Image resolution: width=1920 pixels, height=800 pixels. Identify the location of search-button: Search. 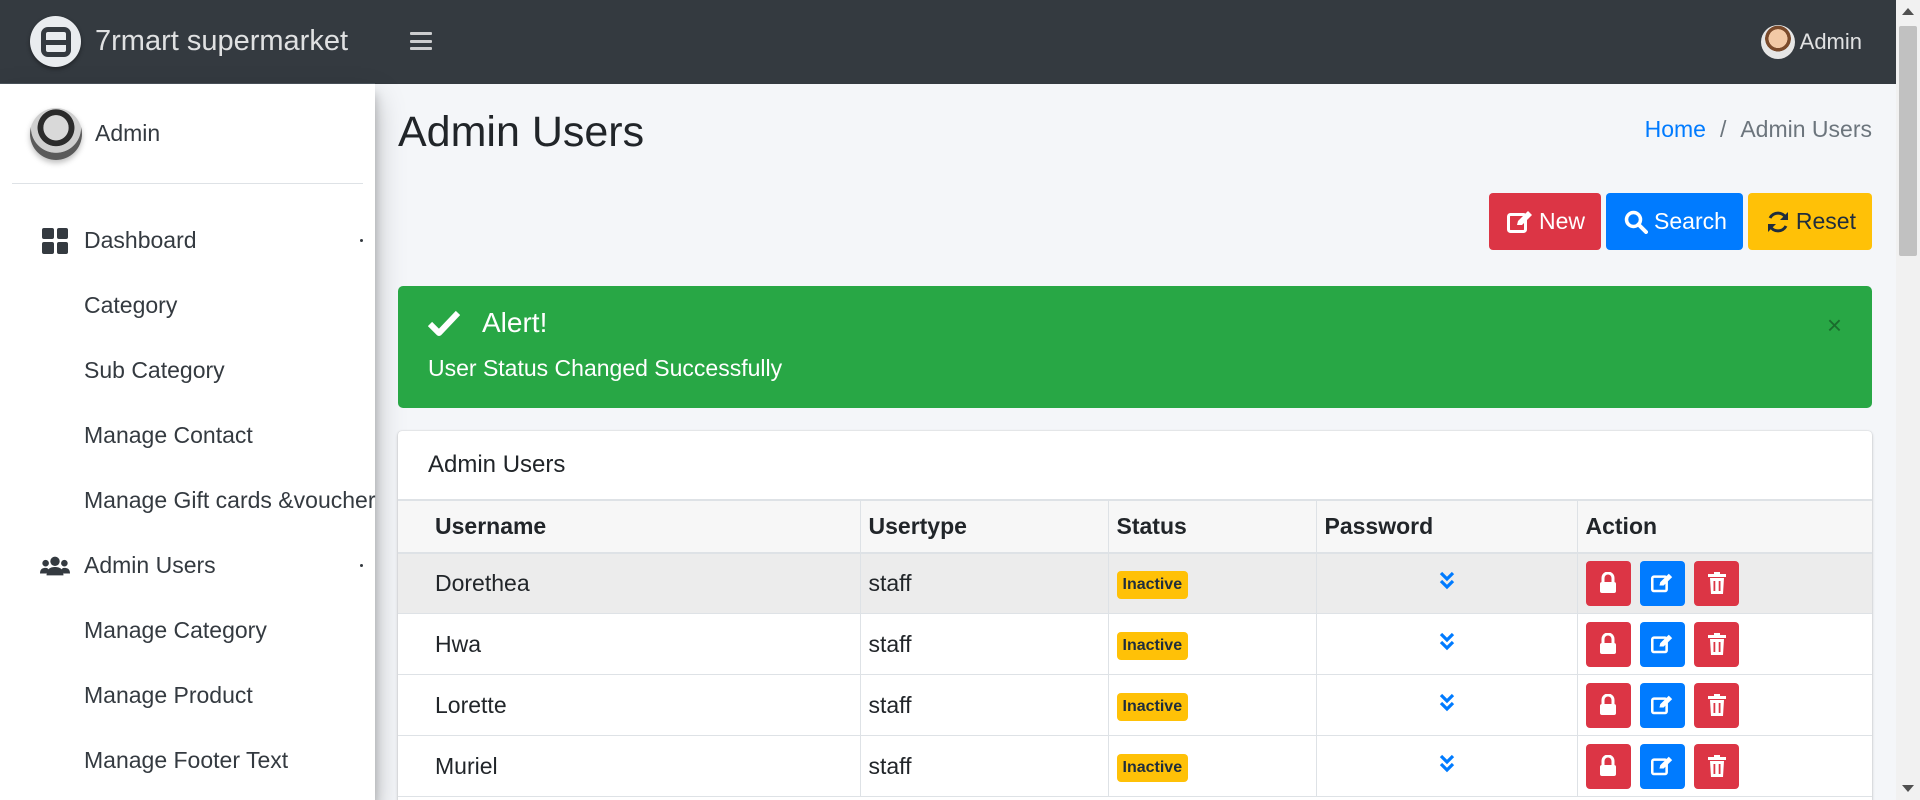
(1674, 221).